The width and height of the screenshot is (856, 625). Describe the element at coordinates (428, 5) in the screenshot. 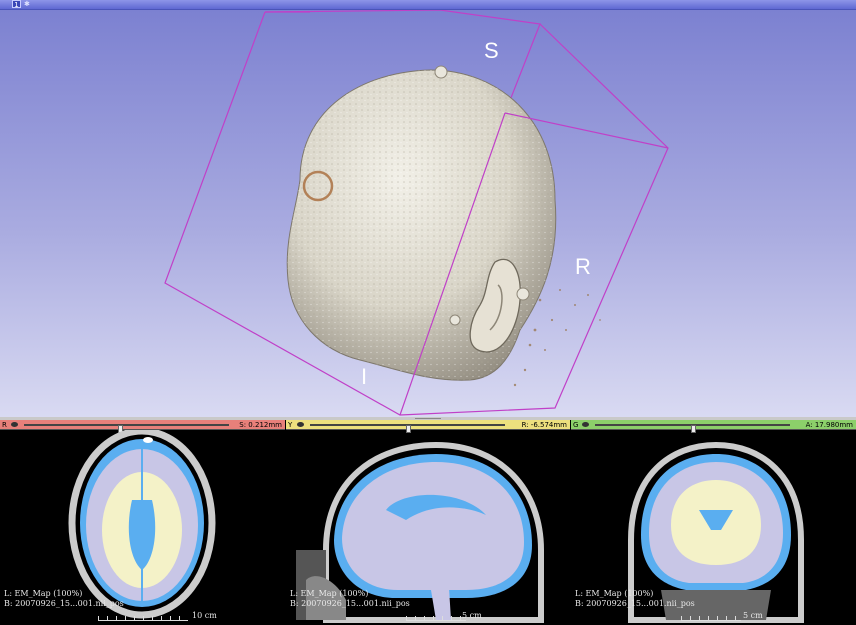

I see `3d-view-controller-bar: 1 ✱` at that location.